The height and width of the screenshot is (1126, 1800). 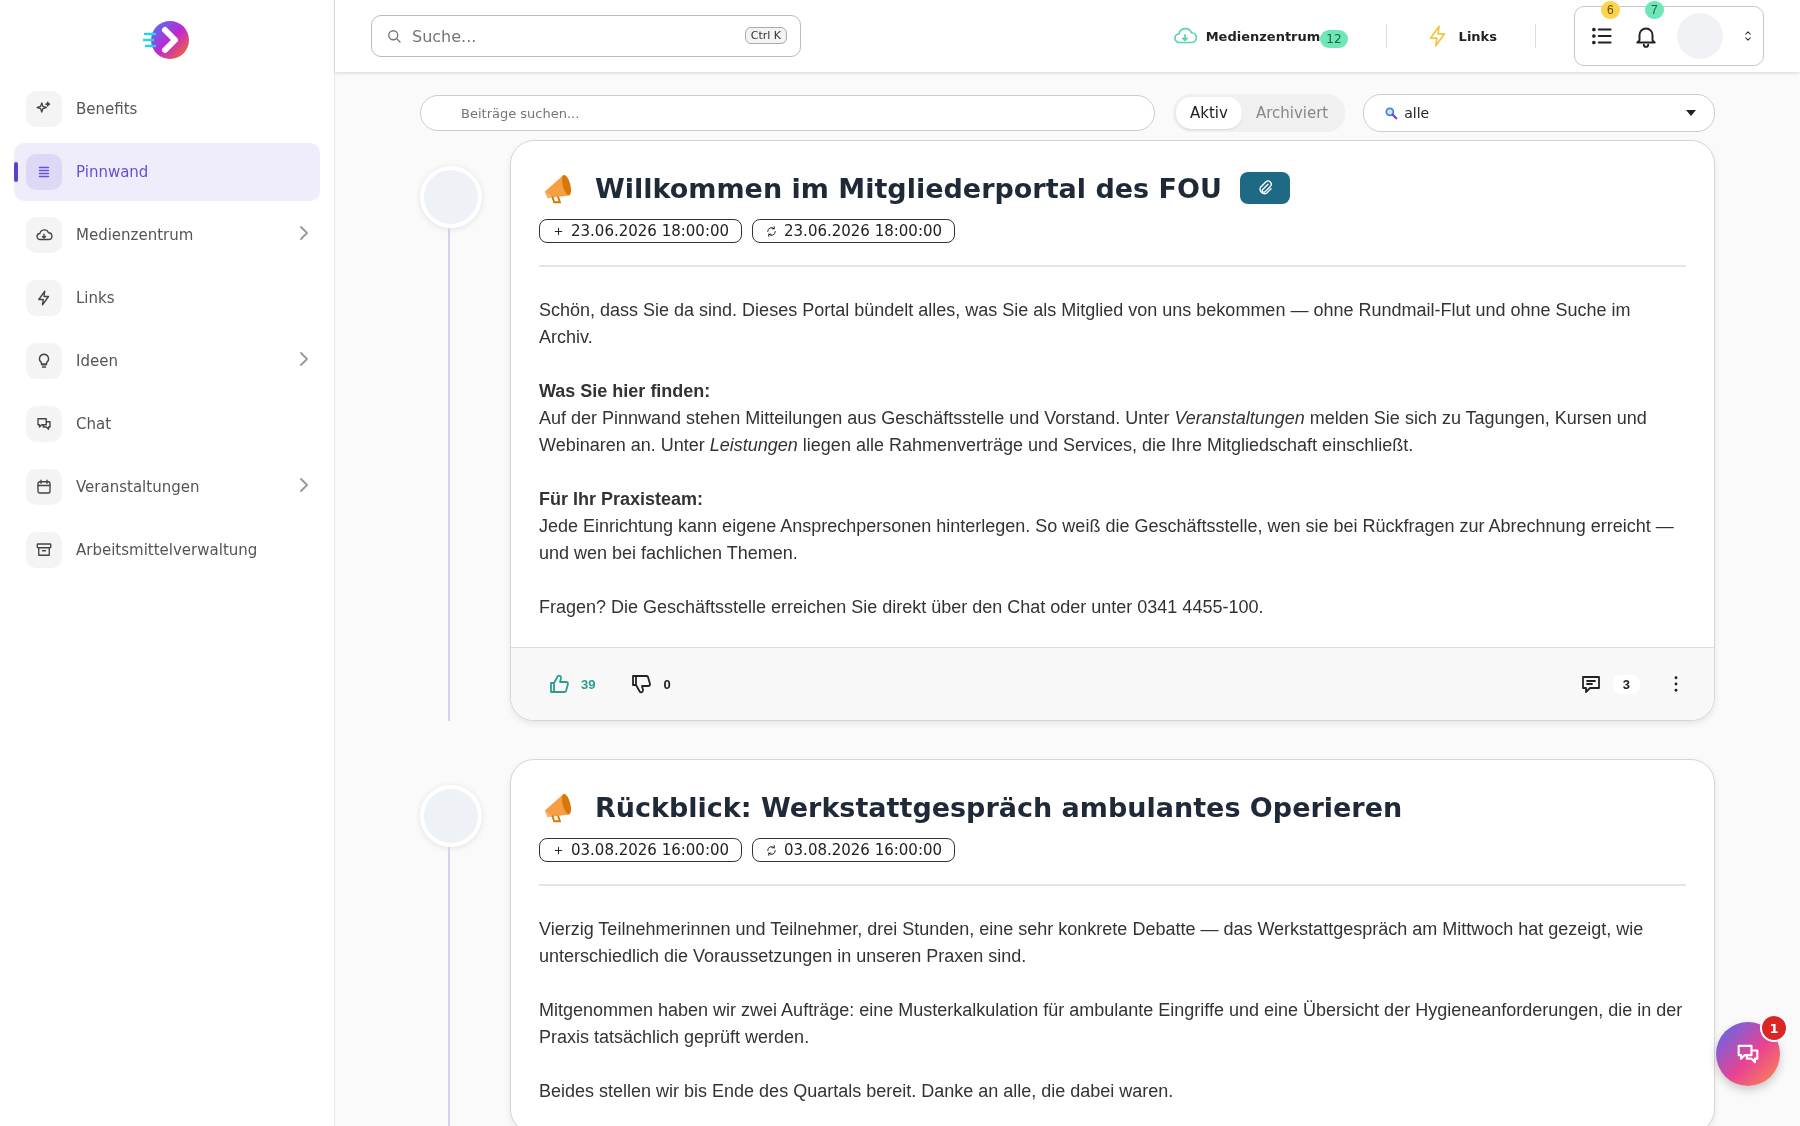 I want to click on paragraph: Fragen? Die Geschäftsstelle erreichen Sie direkt über den Chat oder unter 0341 4455-100., so click(x=902, y=607).